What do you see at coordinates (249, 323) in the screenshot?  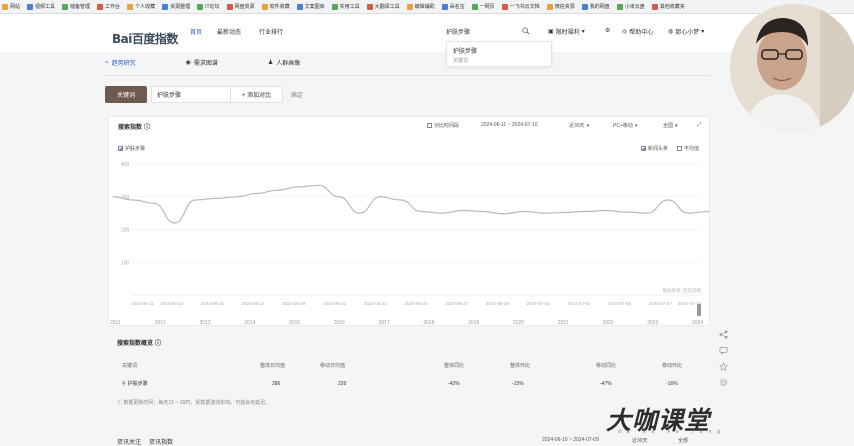 I see `timeline-year: 2014` at bounding box center [249, 323].